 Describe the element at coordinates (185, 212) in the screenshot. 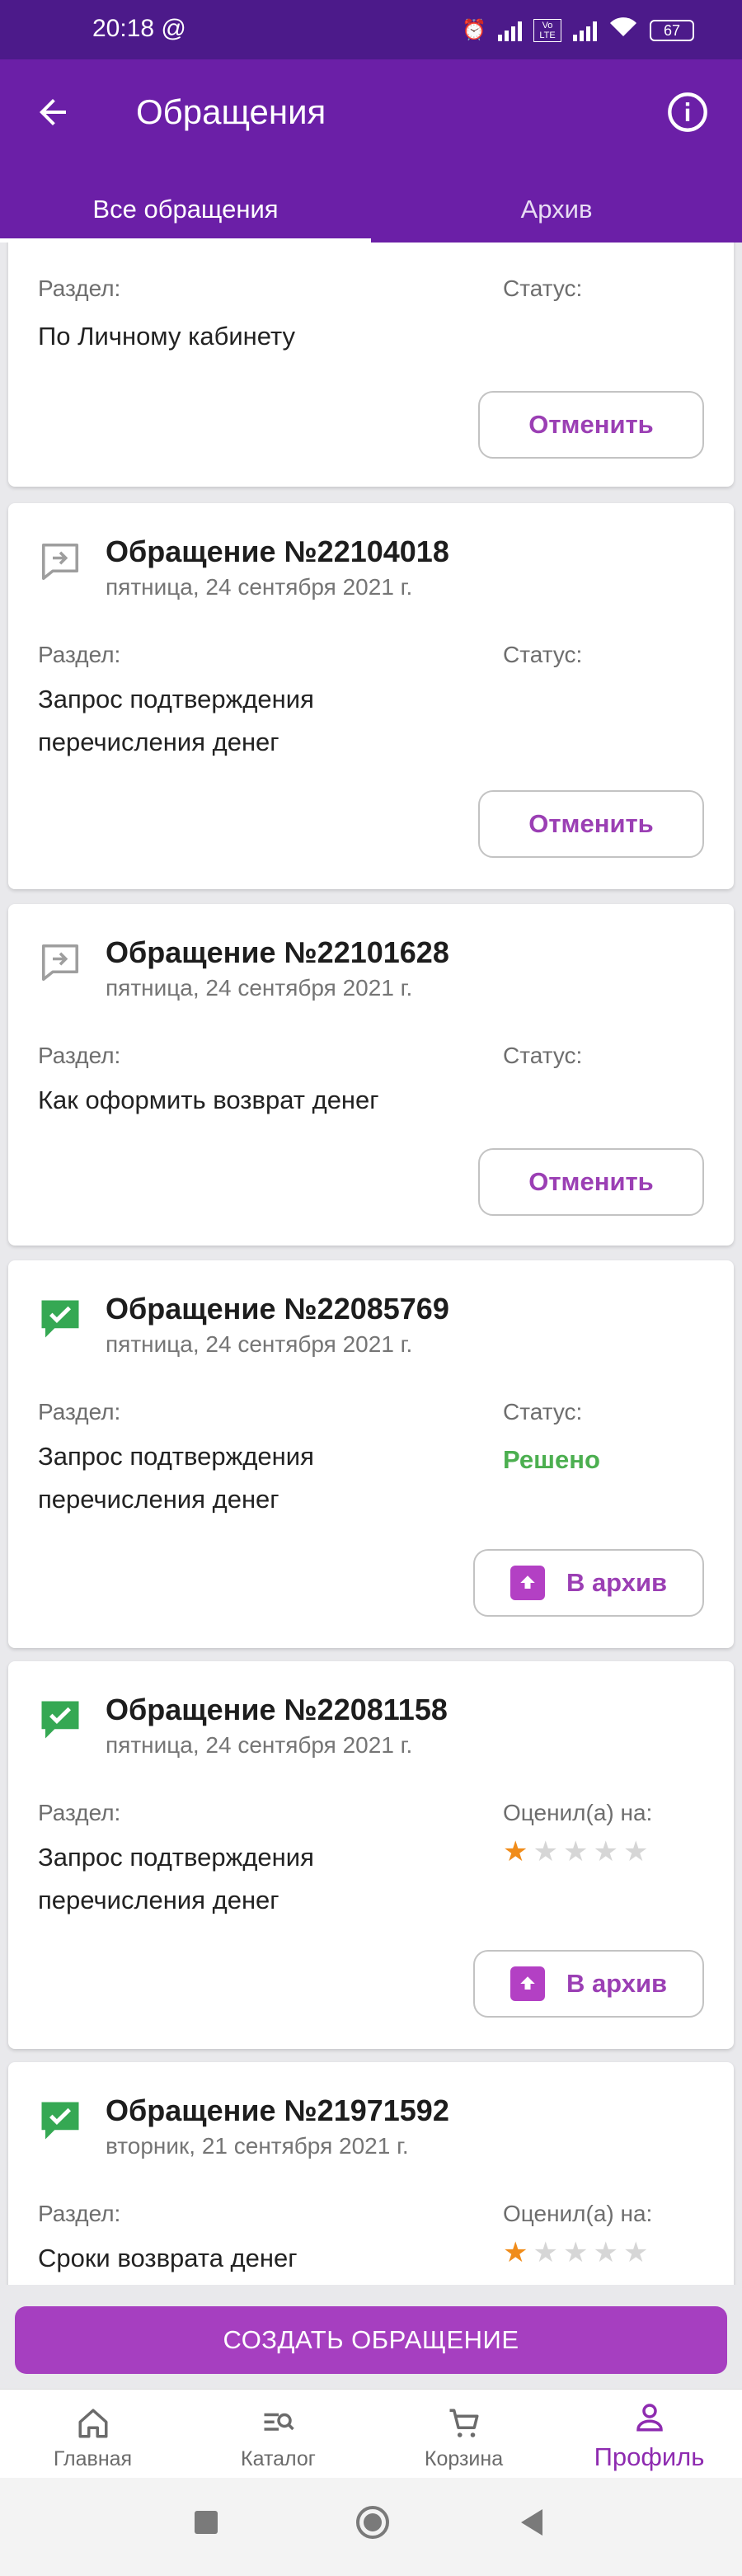

I see `tab-all-requests: Все обращения` at that location.